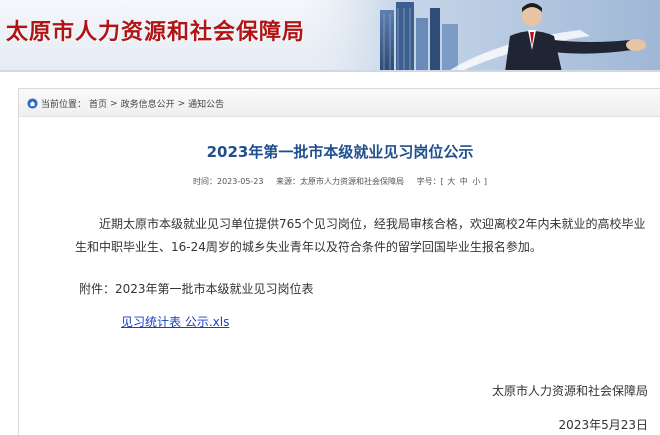 The image size is (660, 435). I want to click on font-size-small-button: 小, so click(476, 181).